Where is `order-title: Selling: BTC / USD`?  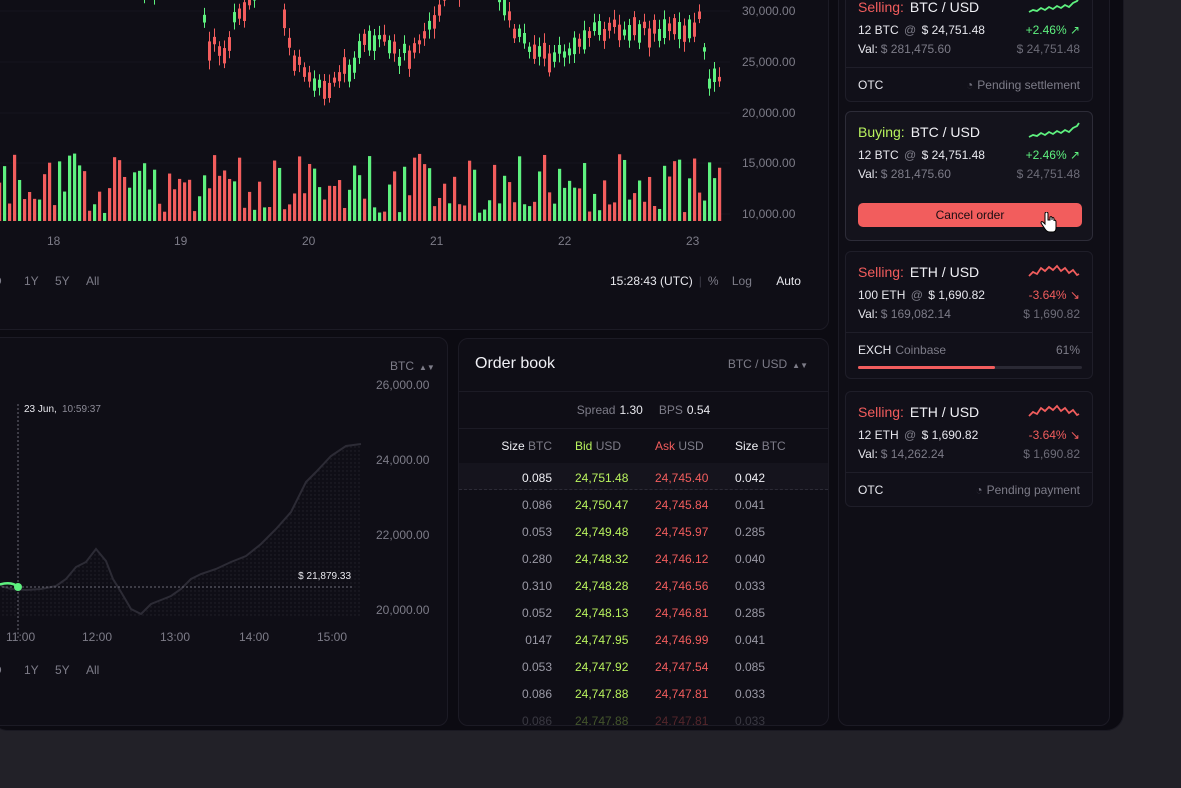
order-title: Selling: BTC / USD is located at coordinates (918, 7).